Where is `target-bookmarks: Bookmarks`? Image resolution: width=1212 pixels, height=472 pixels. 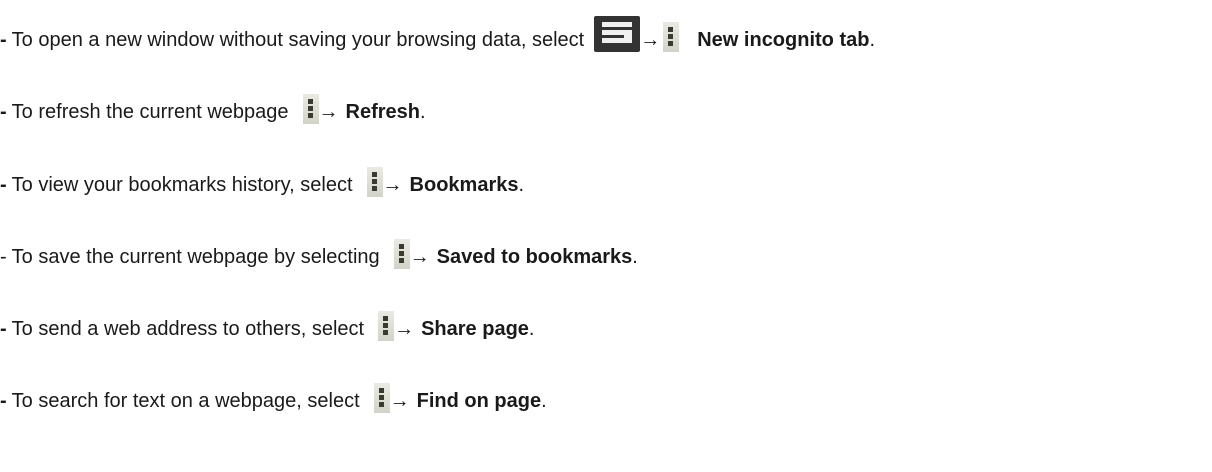 target-bookmarks: Bookmarks is located at coordinates (464, 184).